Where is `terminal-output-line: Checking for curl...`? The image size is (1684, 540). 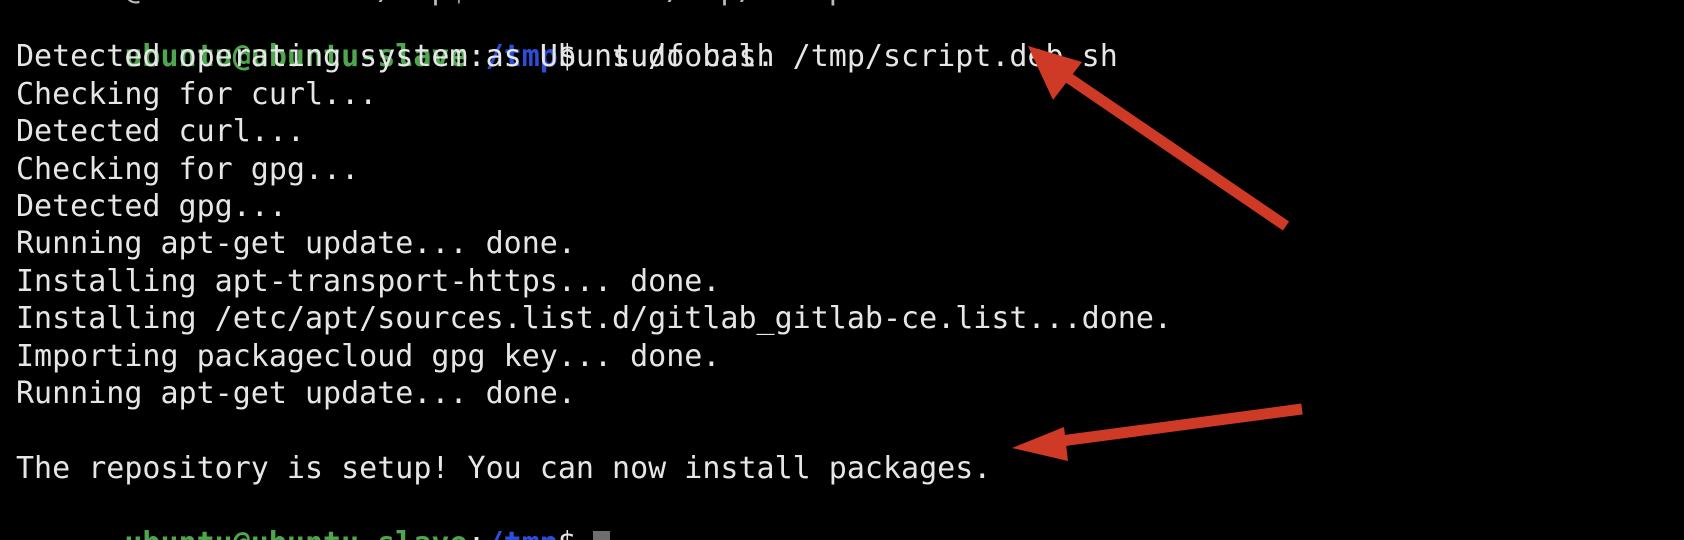
terminal-output-line: Checking for curl... is located at coordinates (197, 94).